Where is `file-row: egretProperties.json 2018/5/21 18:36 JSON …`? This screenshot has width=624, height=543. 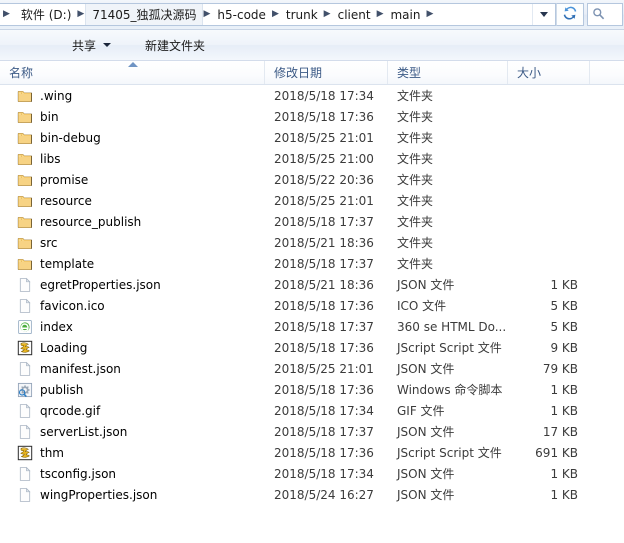
file-row: egretProperties.json 2018/5/21 18:36 JSON … is located at coordinates (312, 284).